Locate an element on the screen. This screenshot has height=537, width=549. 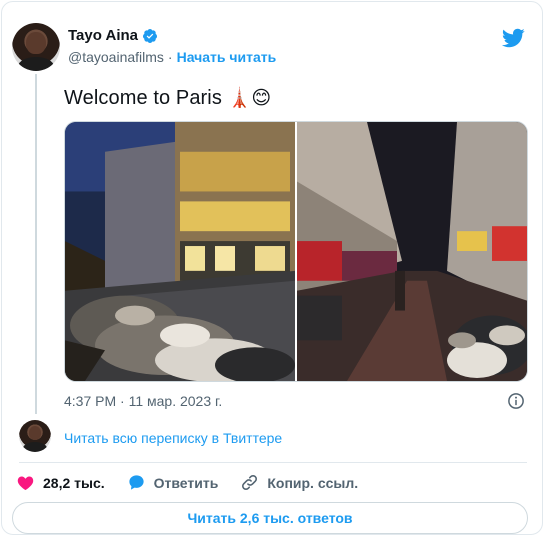
thread-author-avatar is located at coordinates (35, 436).